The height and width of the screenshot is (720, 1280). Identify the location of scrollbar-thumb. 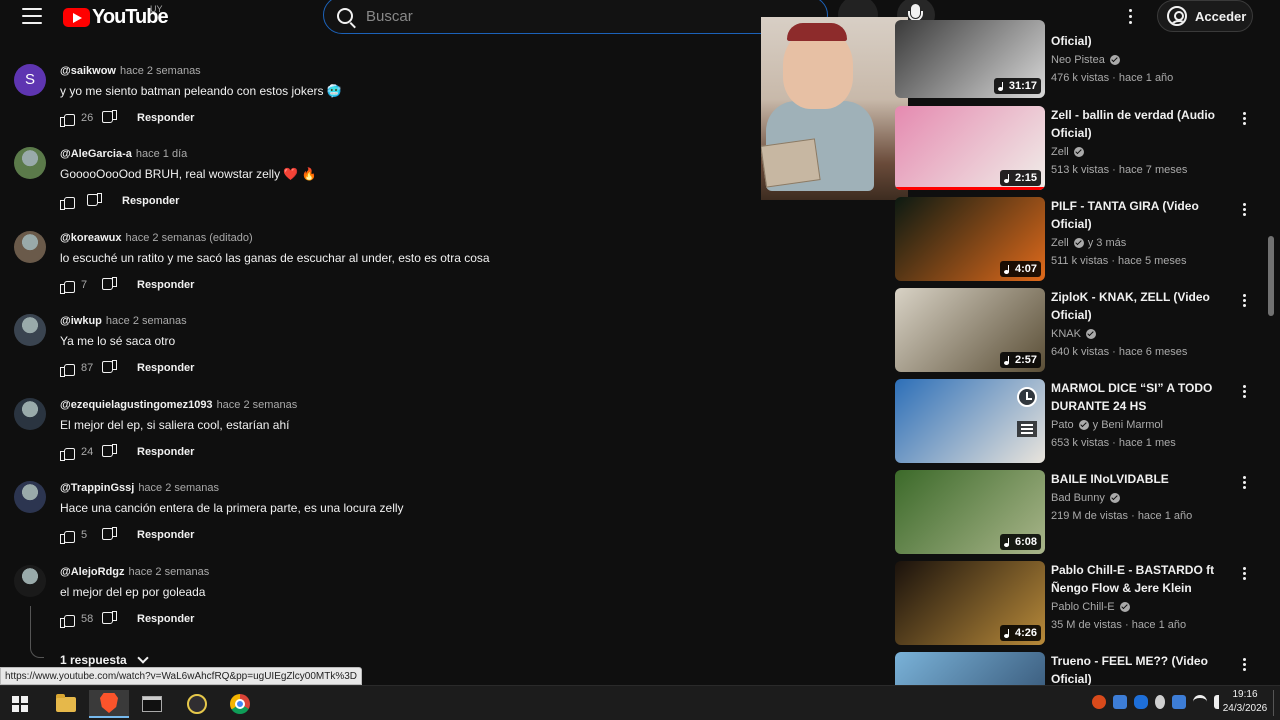
(1271, 276).